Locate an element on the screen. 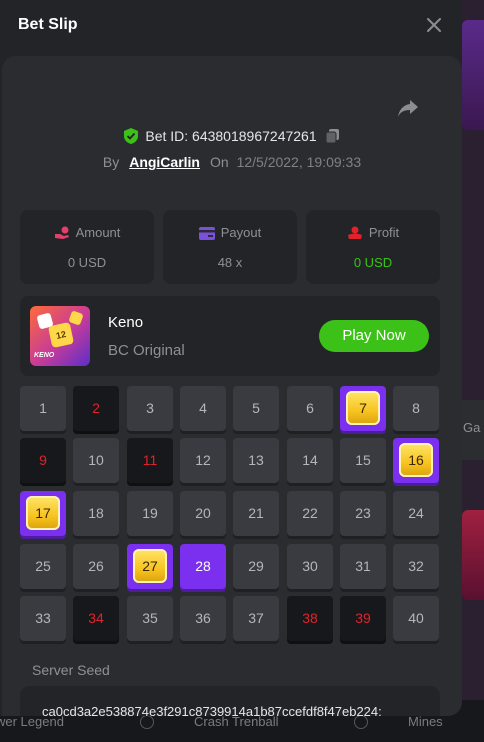 This screenshot has width=484, height=742. gem-number: 16 is located at coordinates (416, 460).